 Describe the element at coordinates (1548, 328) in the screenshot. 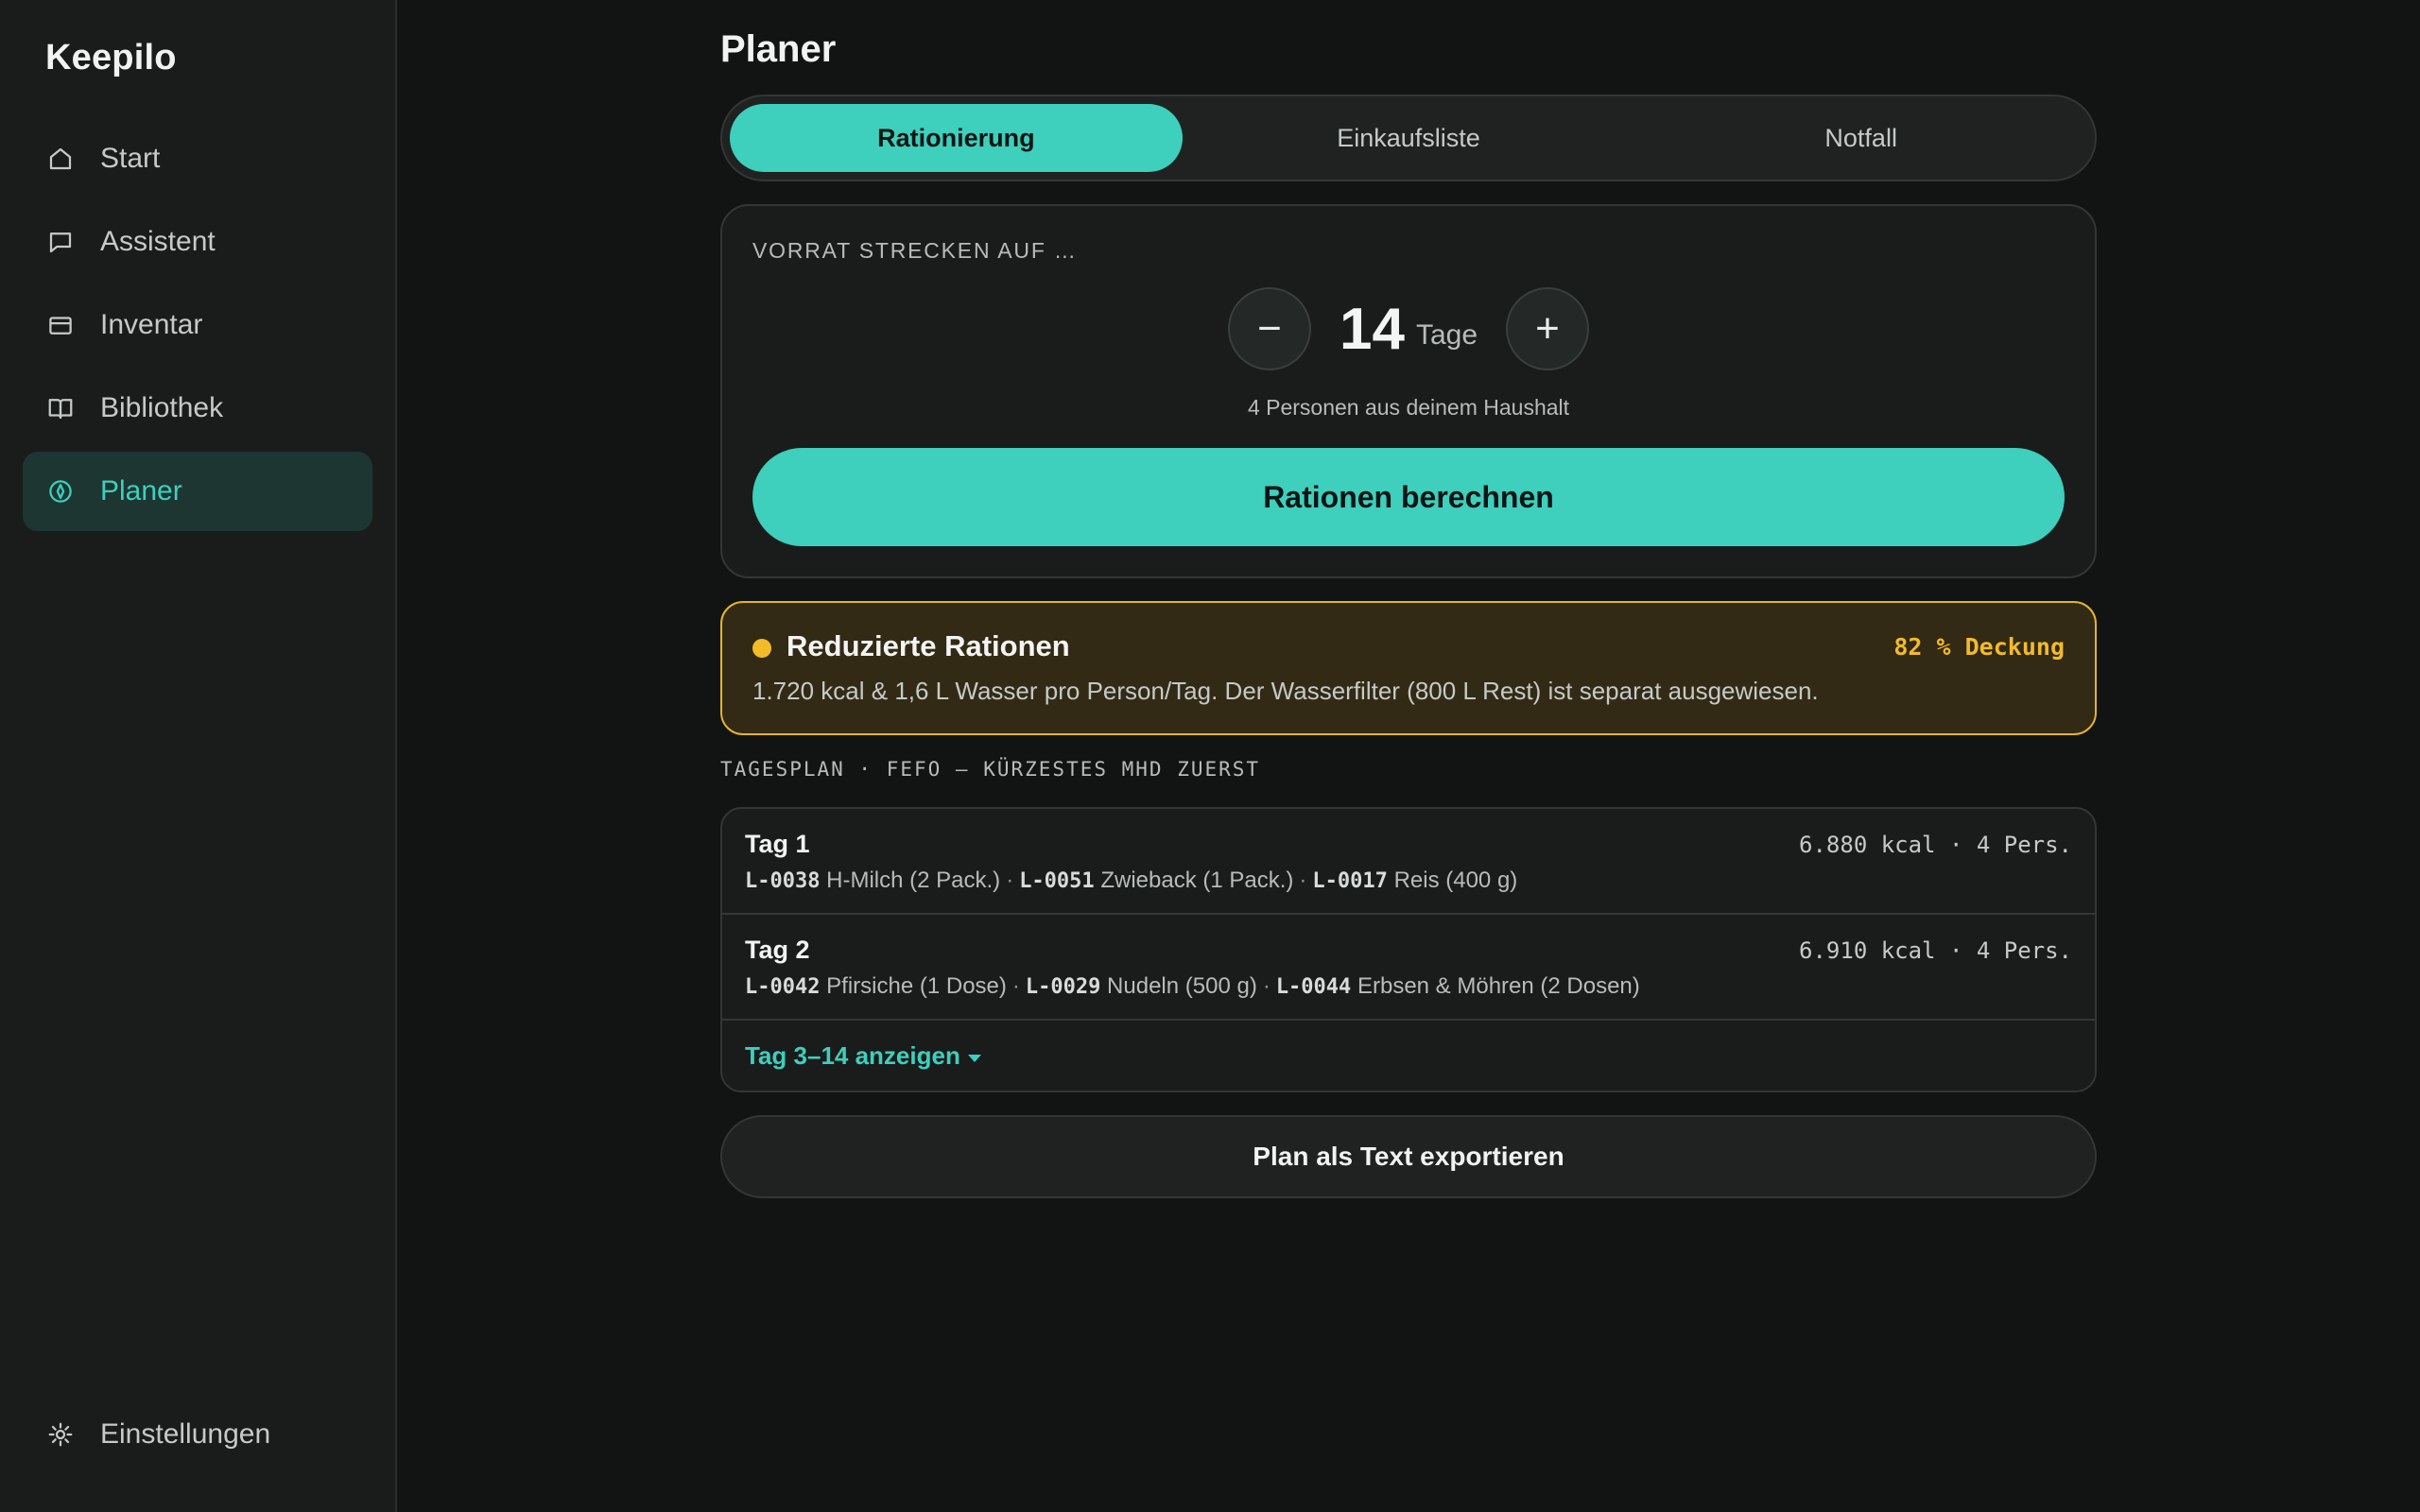

I see `increase-days-button: +` at that location.